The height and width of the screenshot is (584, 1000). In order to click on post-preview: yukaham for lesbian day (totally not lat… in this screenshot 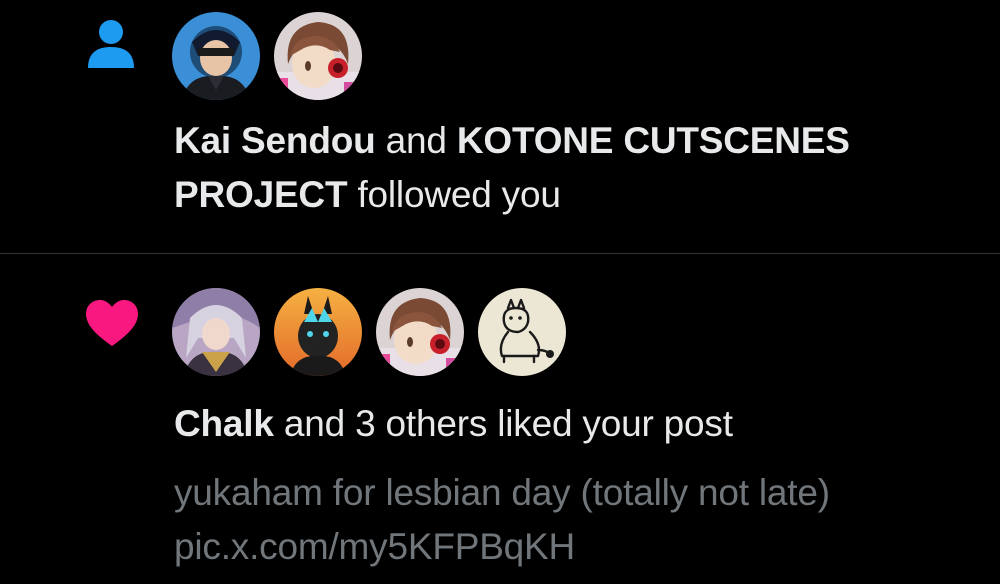, I will do `click(579, 520)`.